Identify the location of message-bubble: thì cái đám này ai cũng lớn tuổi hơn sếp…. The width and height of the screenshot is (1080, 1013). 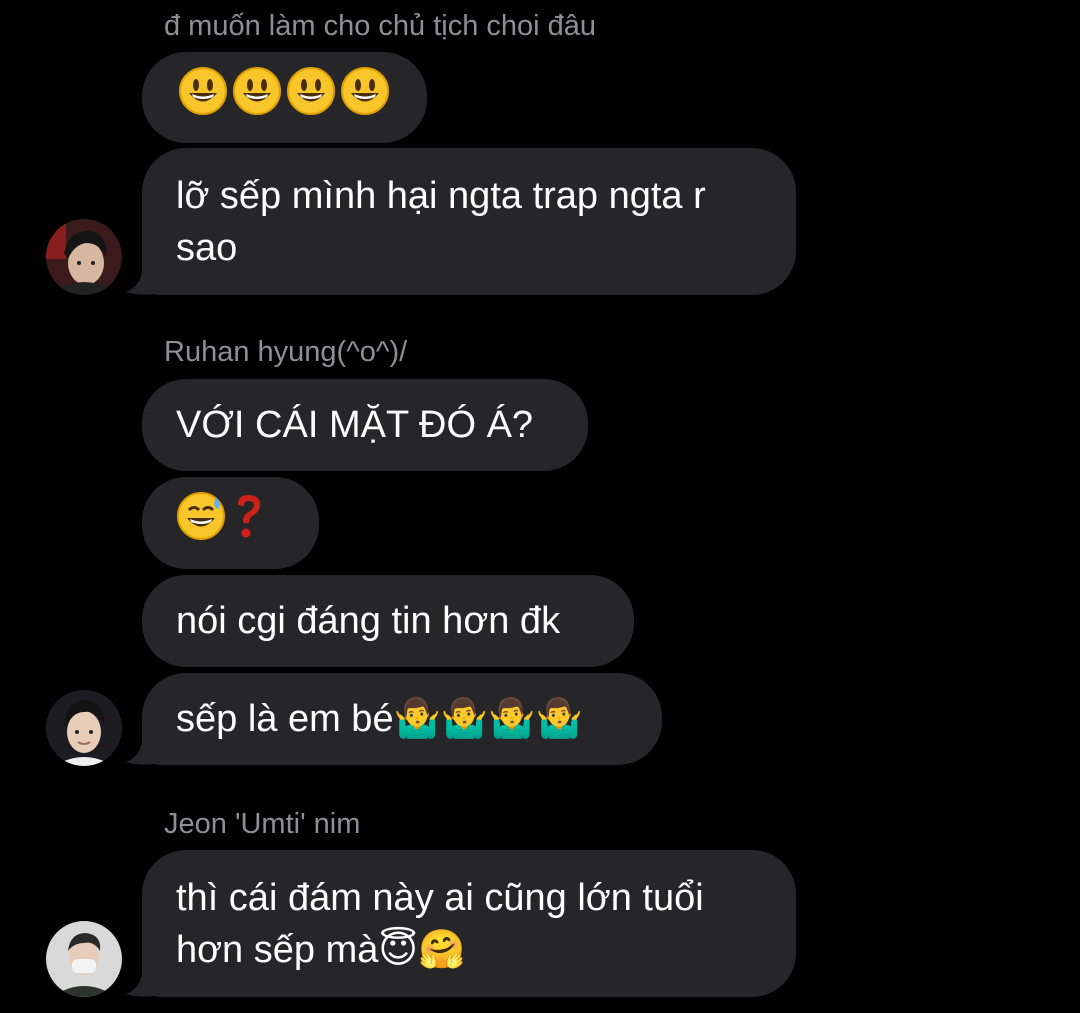
(469, 923).